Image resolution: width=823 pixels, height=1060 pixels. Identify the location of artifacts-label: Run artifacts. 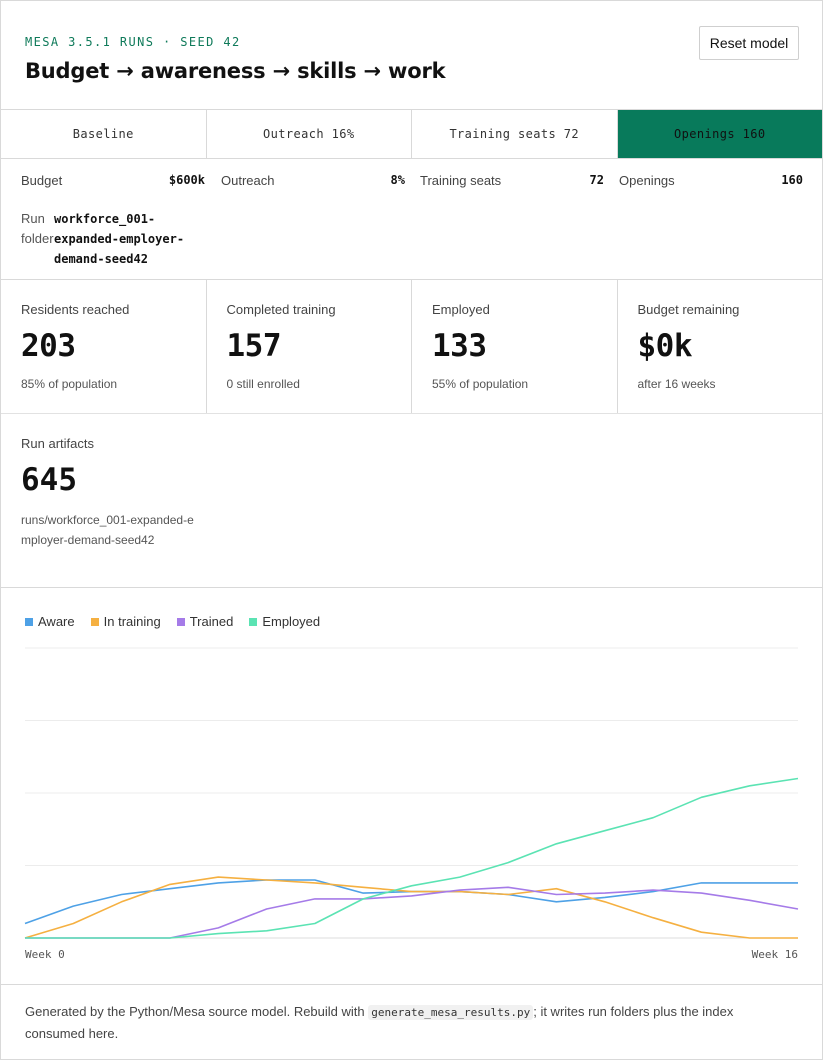
(57, 443).